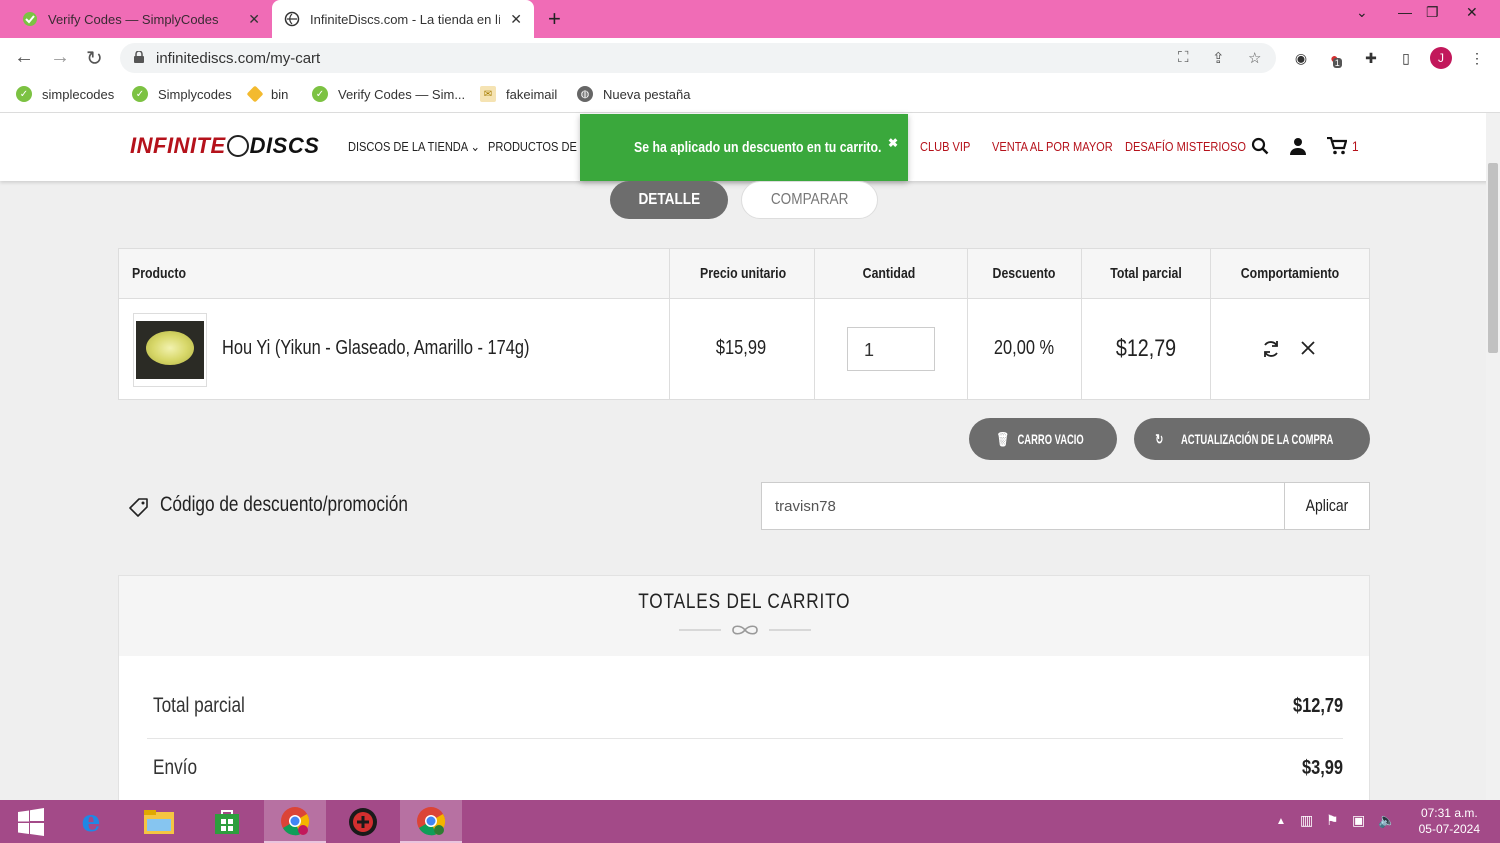  Describe the element at coordinates (1052, 146) in the screenshot. I see `nav-venta-mayor: VENTA AL POR MAYOR` at that location.